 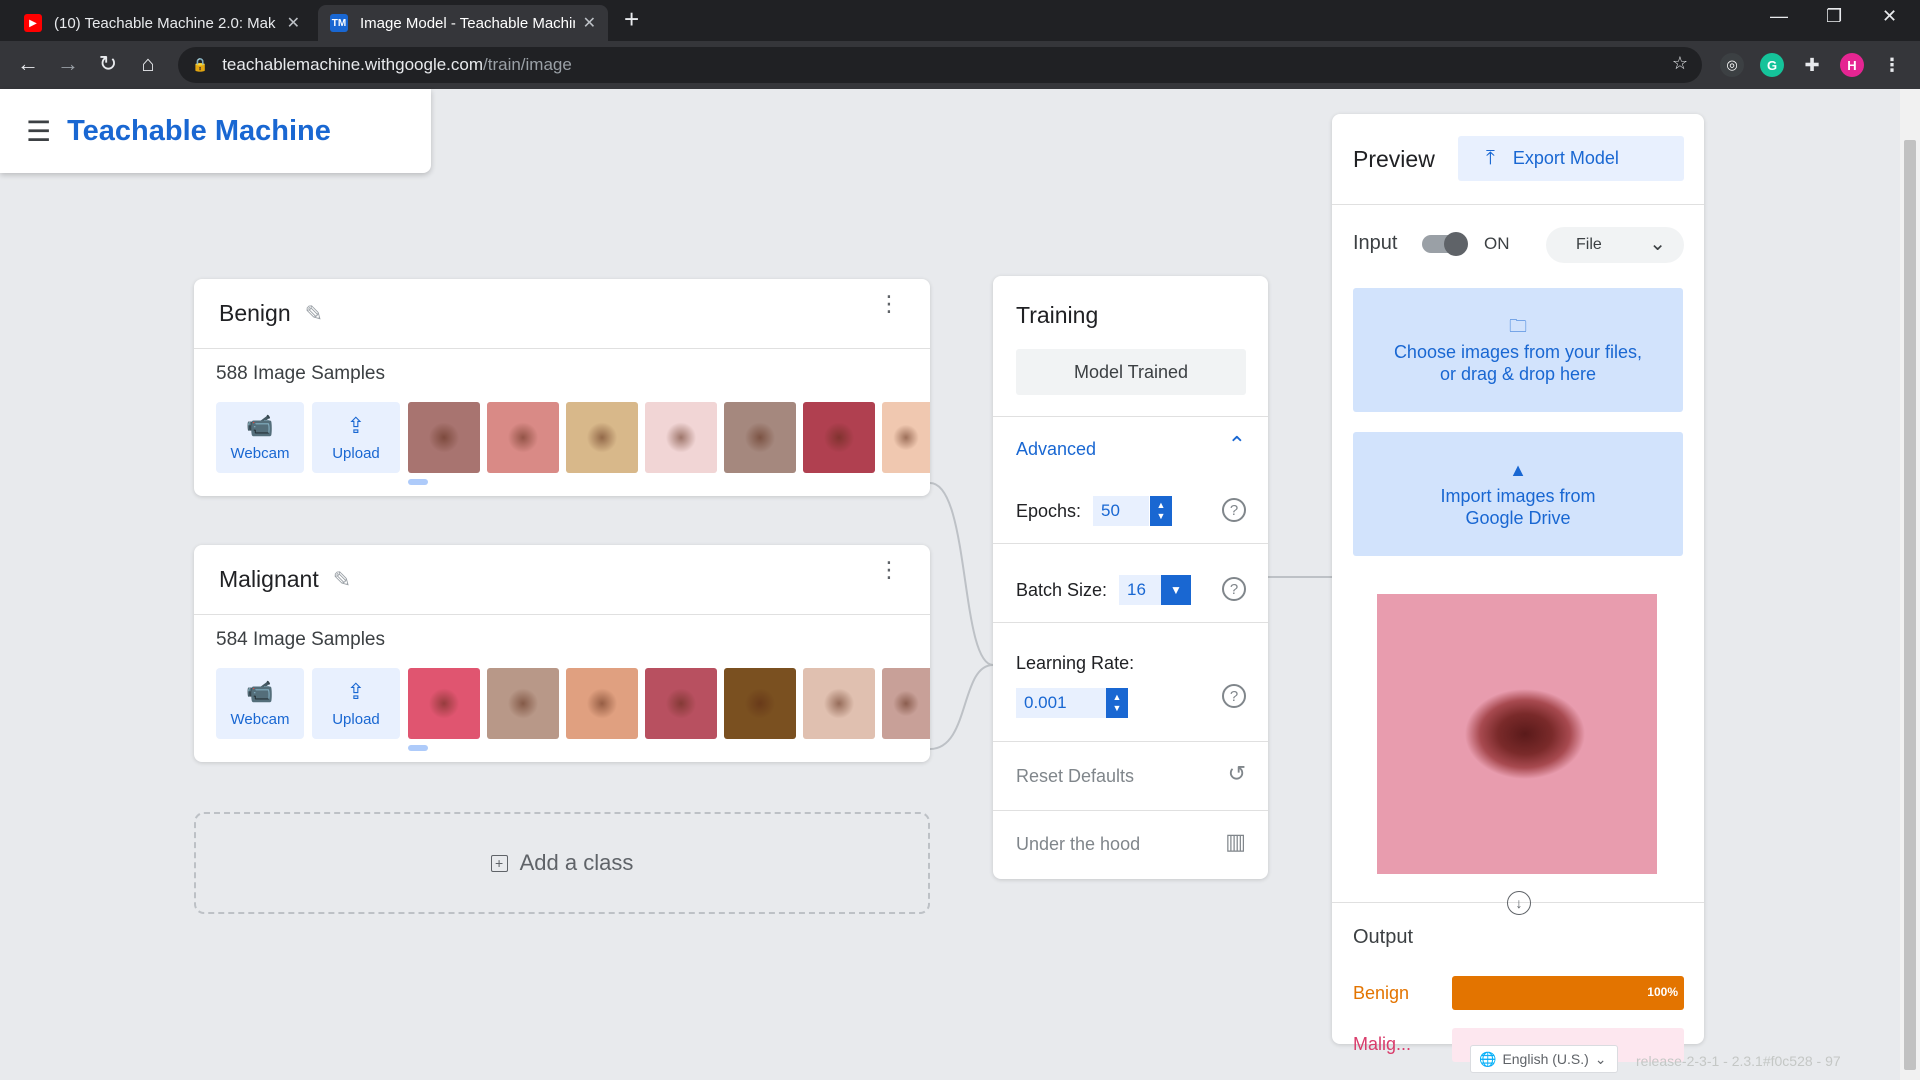 I want to click on hamburger-menu-icon: ☰, so click(x=38, y=131).